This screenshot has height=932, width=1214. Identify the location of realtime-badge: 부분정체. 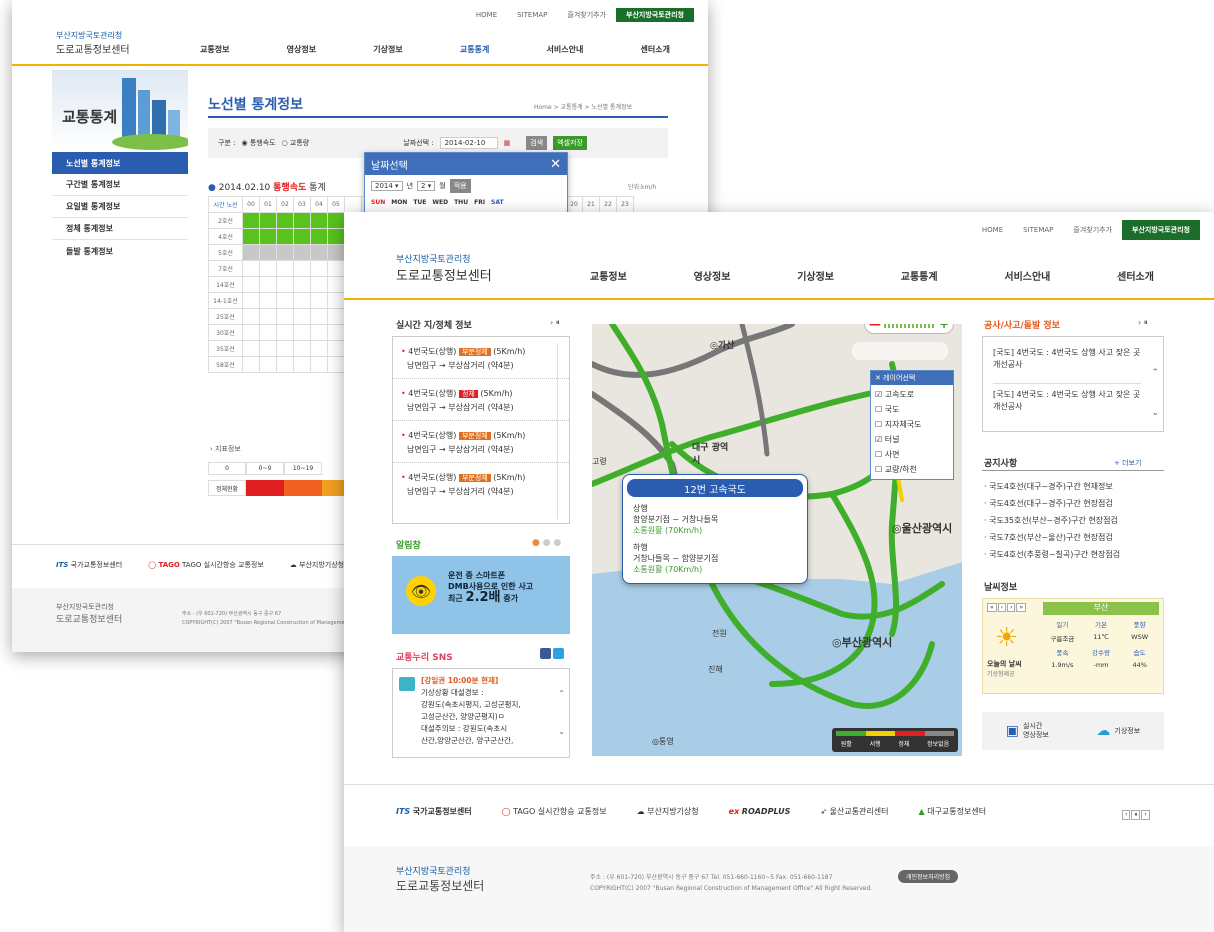
(474, 478).